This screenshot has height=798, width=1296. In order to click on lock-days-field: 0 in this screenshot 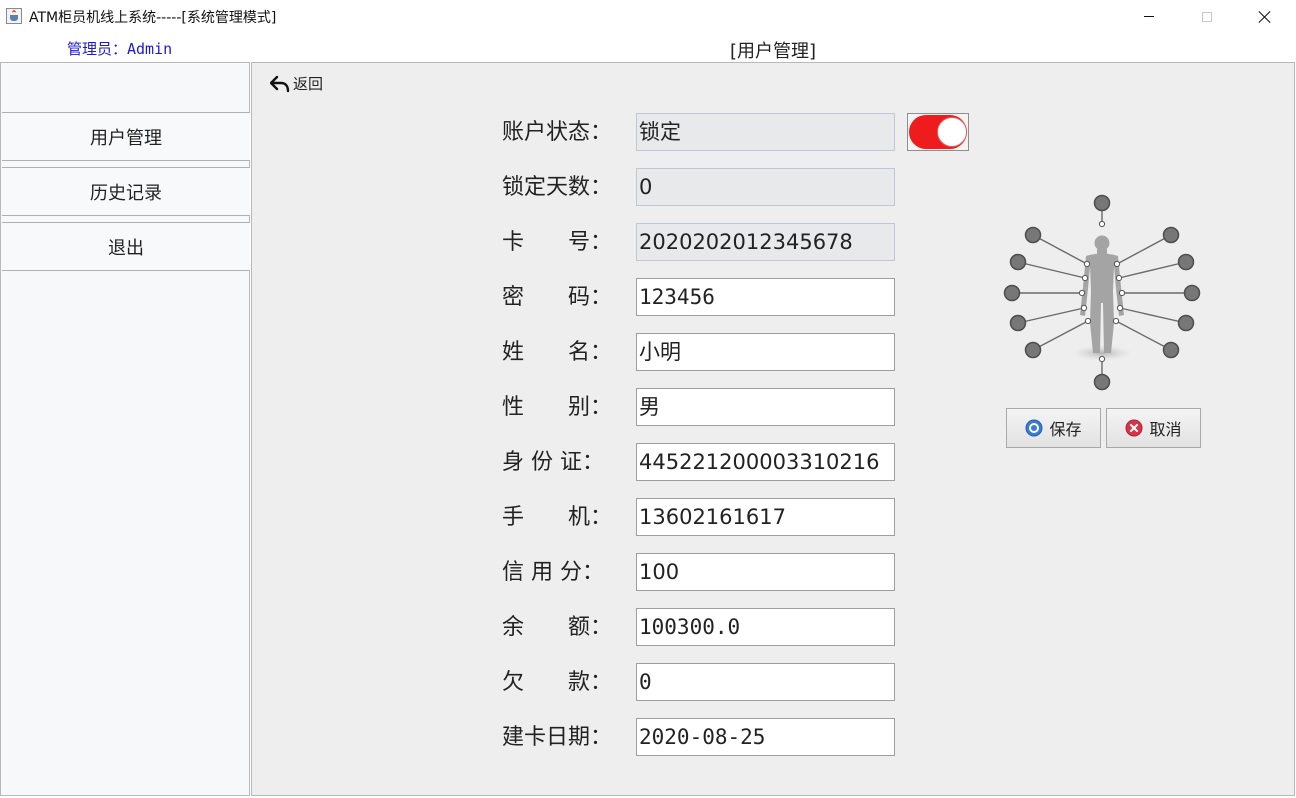, I will do `click(765, 187)`.